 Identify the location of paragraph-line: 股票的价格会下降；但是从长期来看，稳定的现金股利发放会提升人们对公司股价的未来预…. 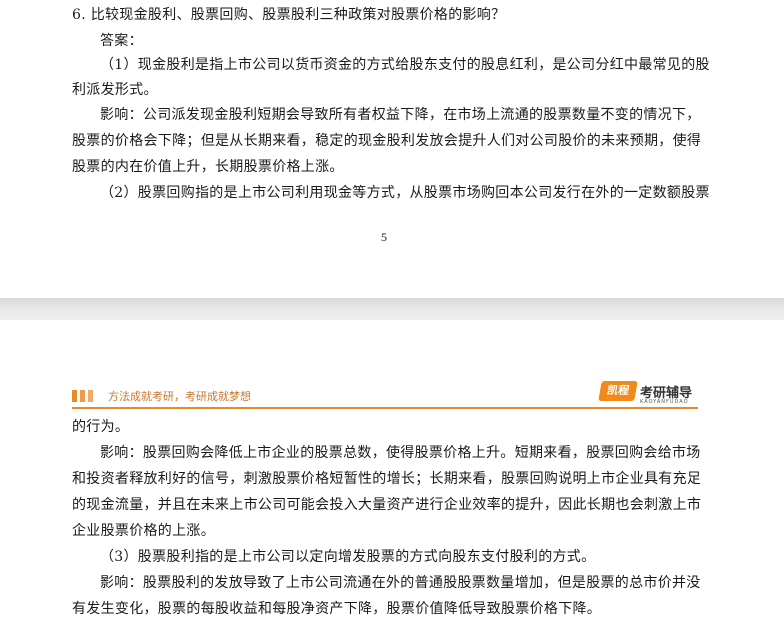
(387, 141).